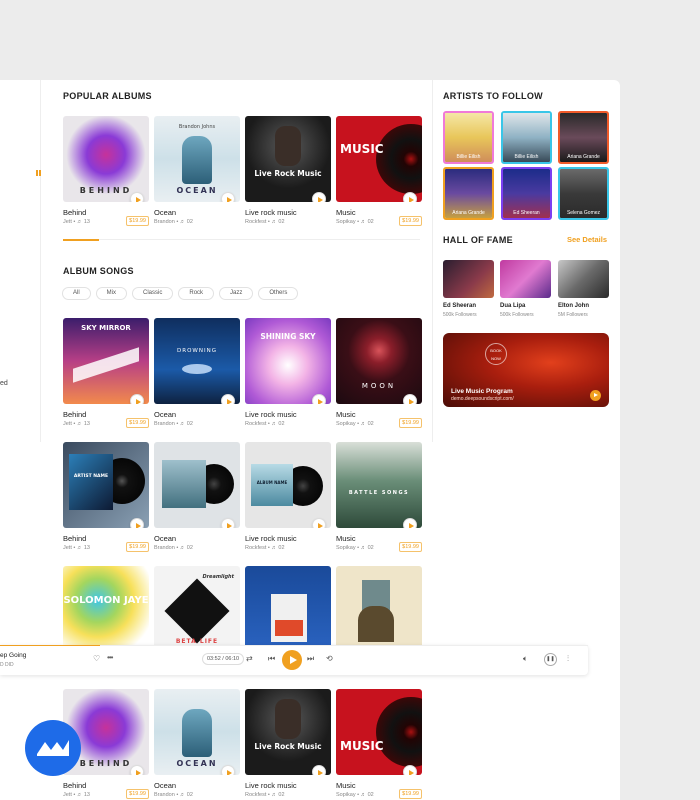 This screenshot has height=800, width=700. I want to click on album-cover: OCEAN, so click(197, 732).